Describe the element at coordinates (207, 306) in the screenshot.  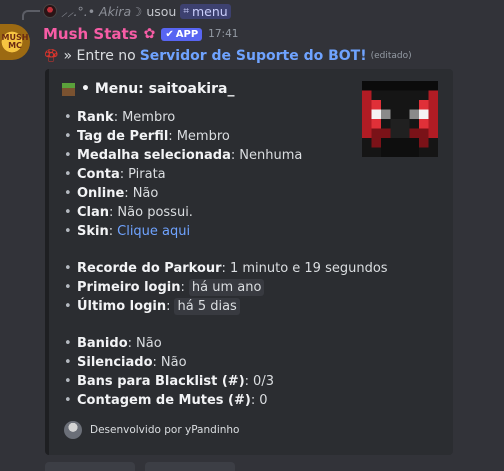
I see `relative-time: há 5 dias` at that location.